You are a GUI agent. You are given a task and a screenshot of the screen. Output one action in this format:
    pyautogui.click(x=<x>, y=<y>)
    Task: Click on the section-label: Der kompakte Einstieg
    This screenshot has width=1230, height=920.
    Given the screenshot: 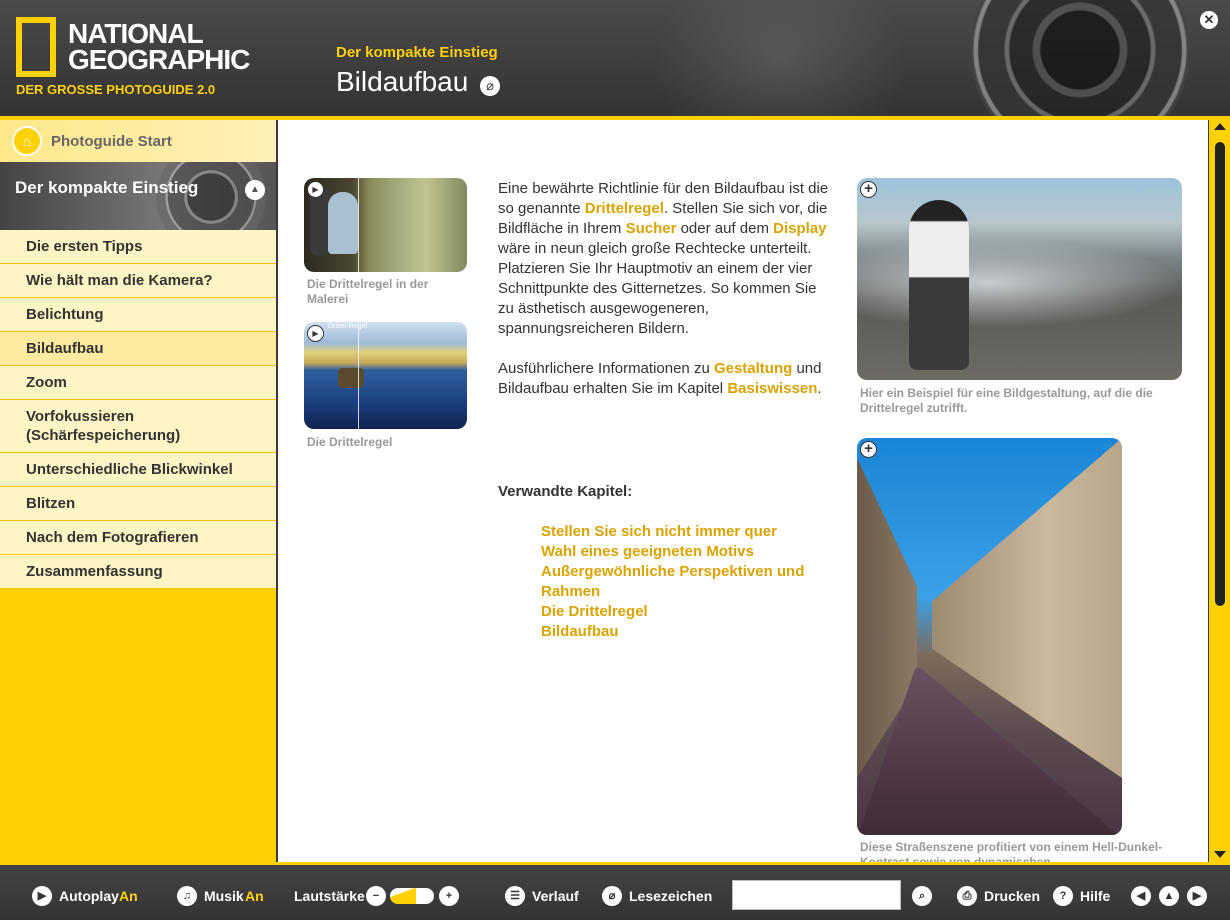 What is the action you would take?
    pyautogui.click(x=107, y=187)
    